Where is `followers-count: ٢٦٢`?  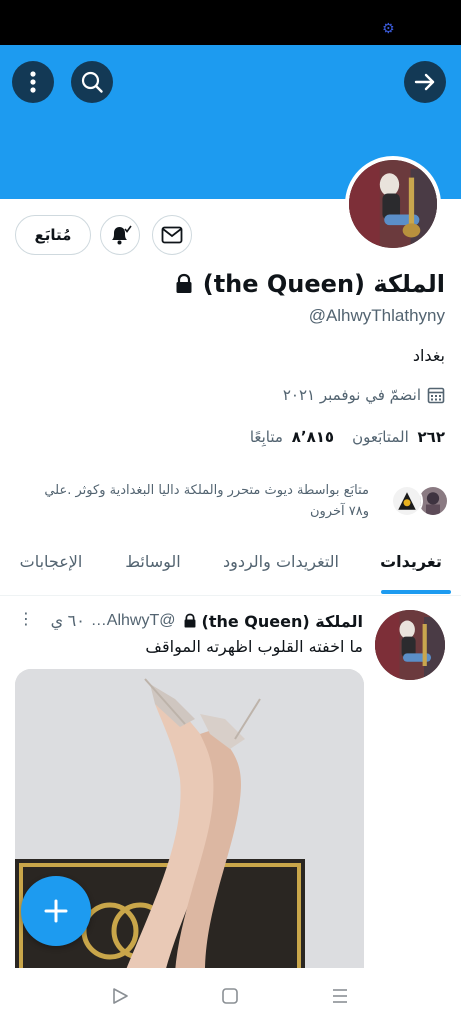
followers-count: ٢٦٢ is located at coordinates (431, 437).